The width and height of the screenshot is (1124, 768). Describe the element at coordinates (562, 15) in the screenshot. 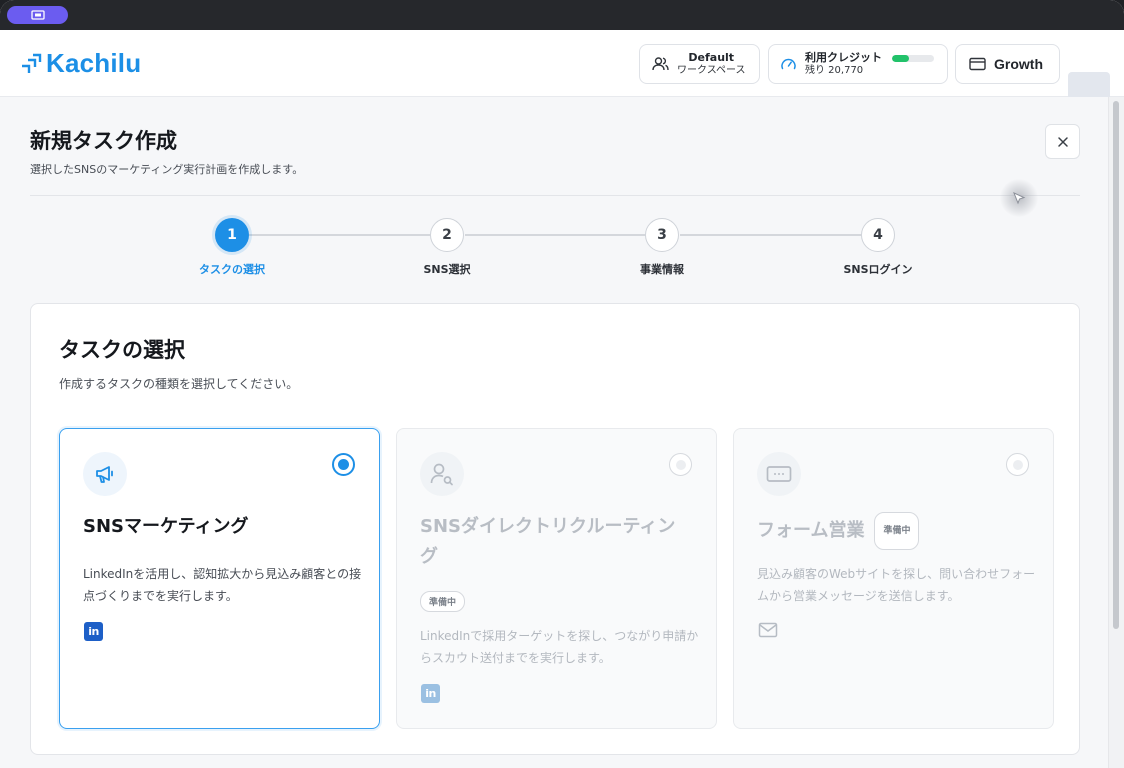

I see `window-titlebar` at that location.